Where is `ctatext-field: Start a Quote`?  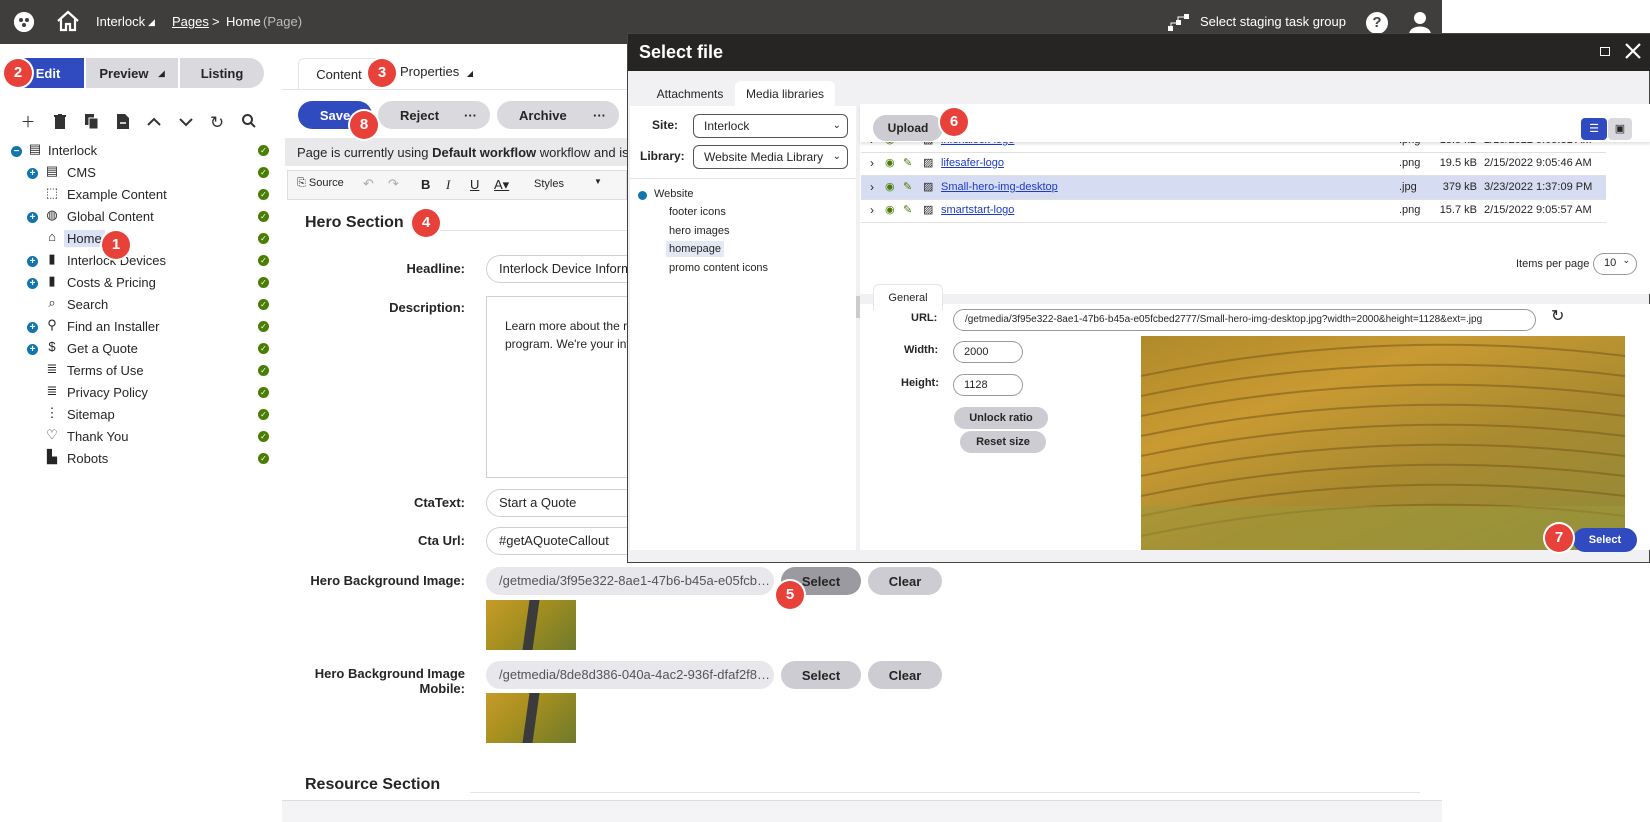 ctatext-field: Start a Quote is located at coordinates (556, 503).